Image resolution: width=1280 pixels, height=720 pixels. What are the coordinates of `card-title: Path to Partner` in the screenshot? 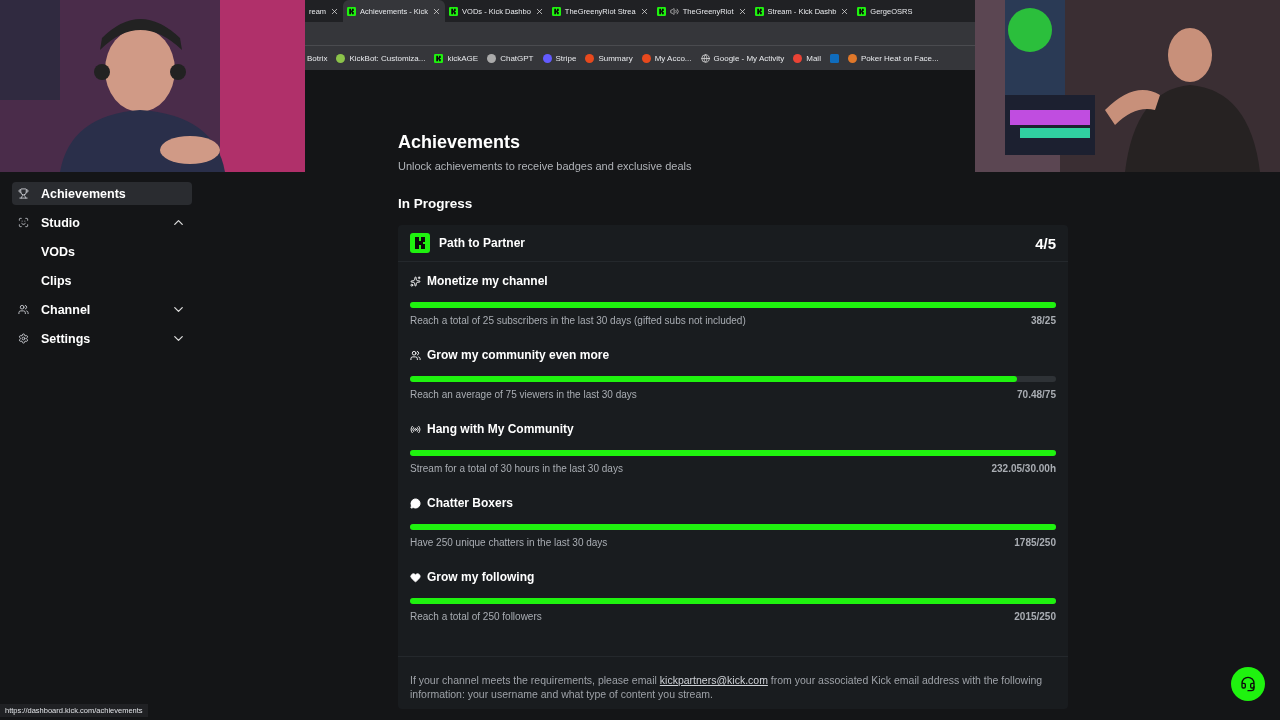 It's located at (482, 243).